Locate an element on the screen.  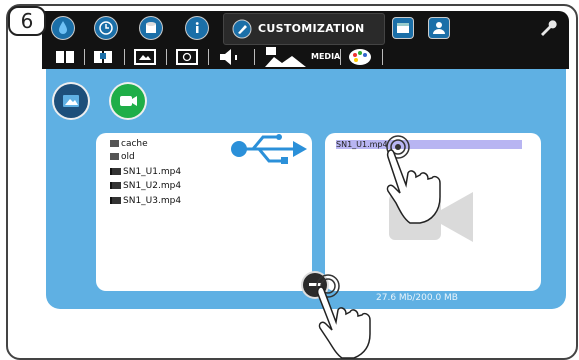
image-icon is located at coordinates (71, 101).